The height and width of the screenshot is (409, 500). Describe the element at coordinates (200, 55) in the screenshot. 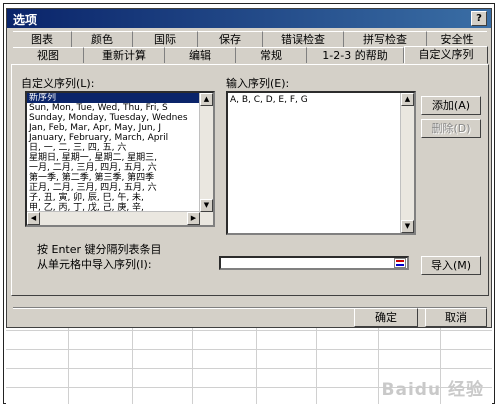

I see `tab-edit: 编辑` at that location.